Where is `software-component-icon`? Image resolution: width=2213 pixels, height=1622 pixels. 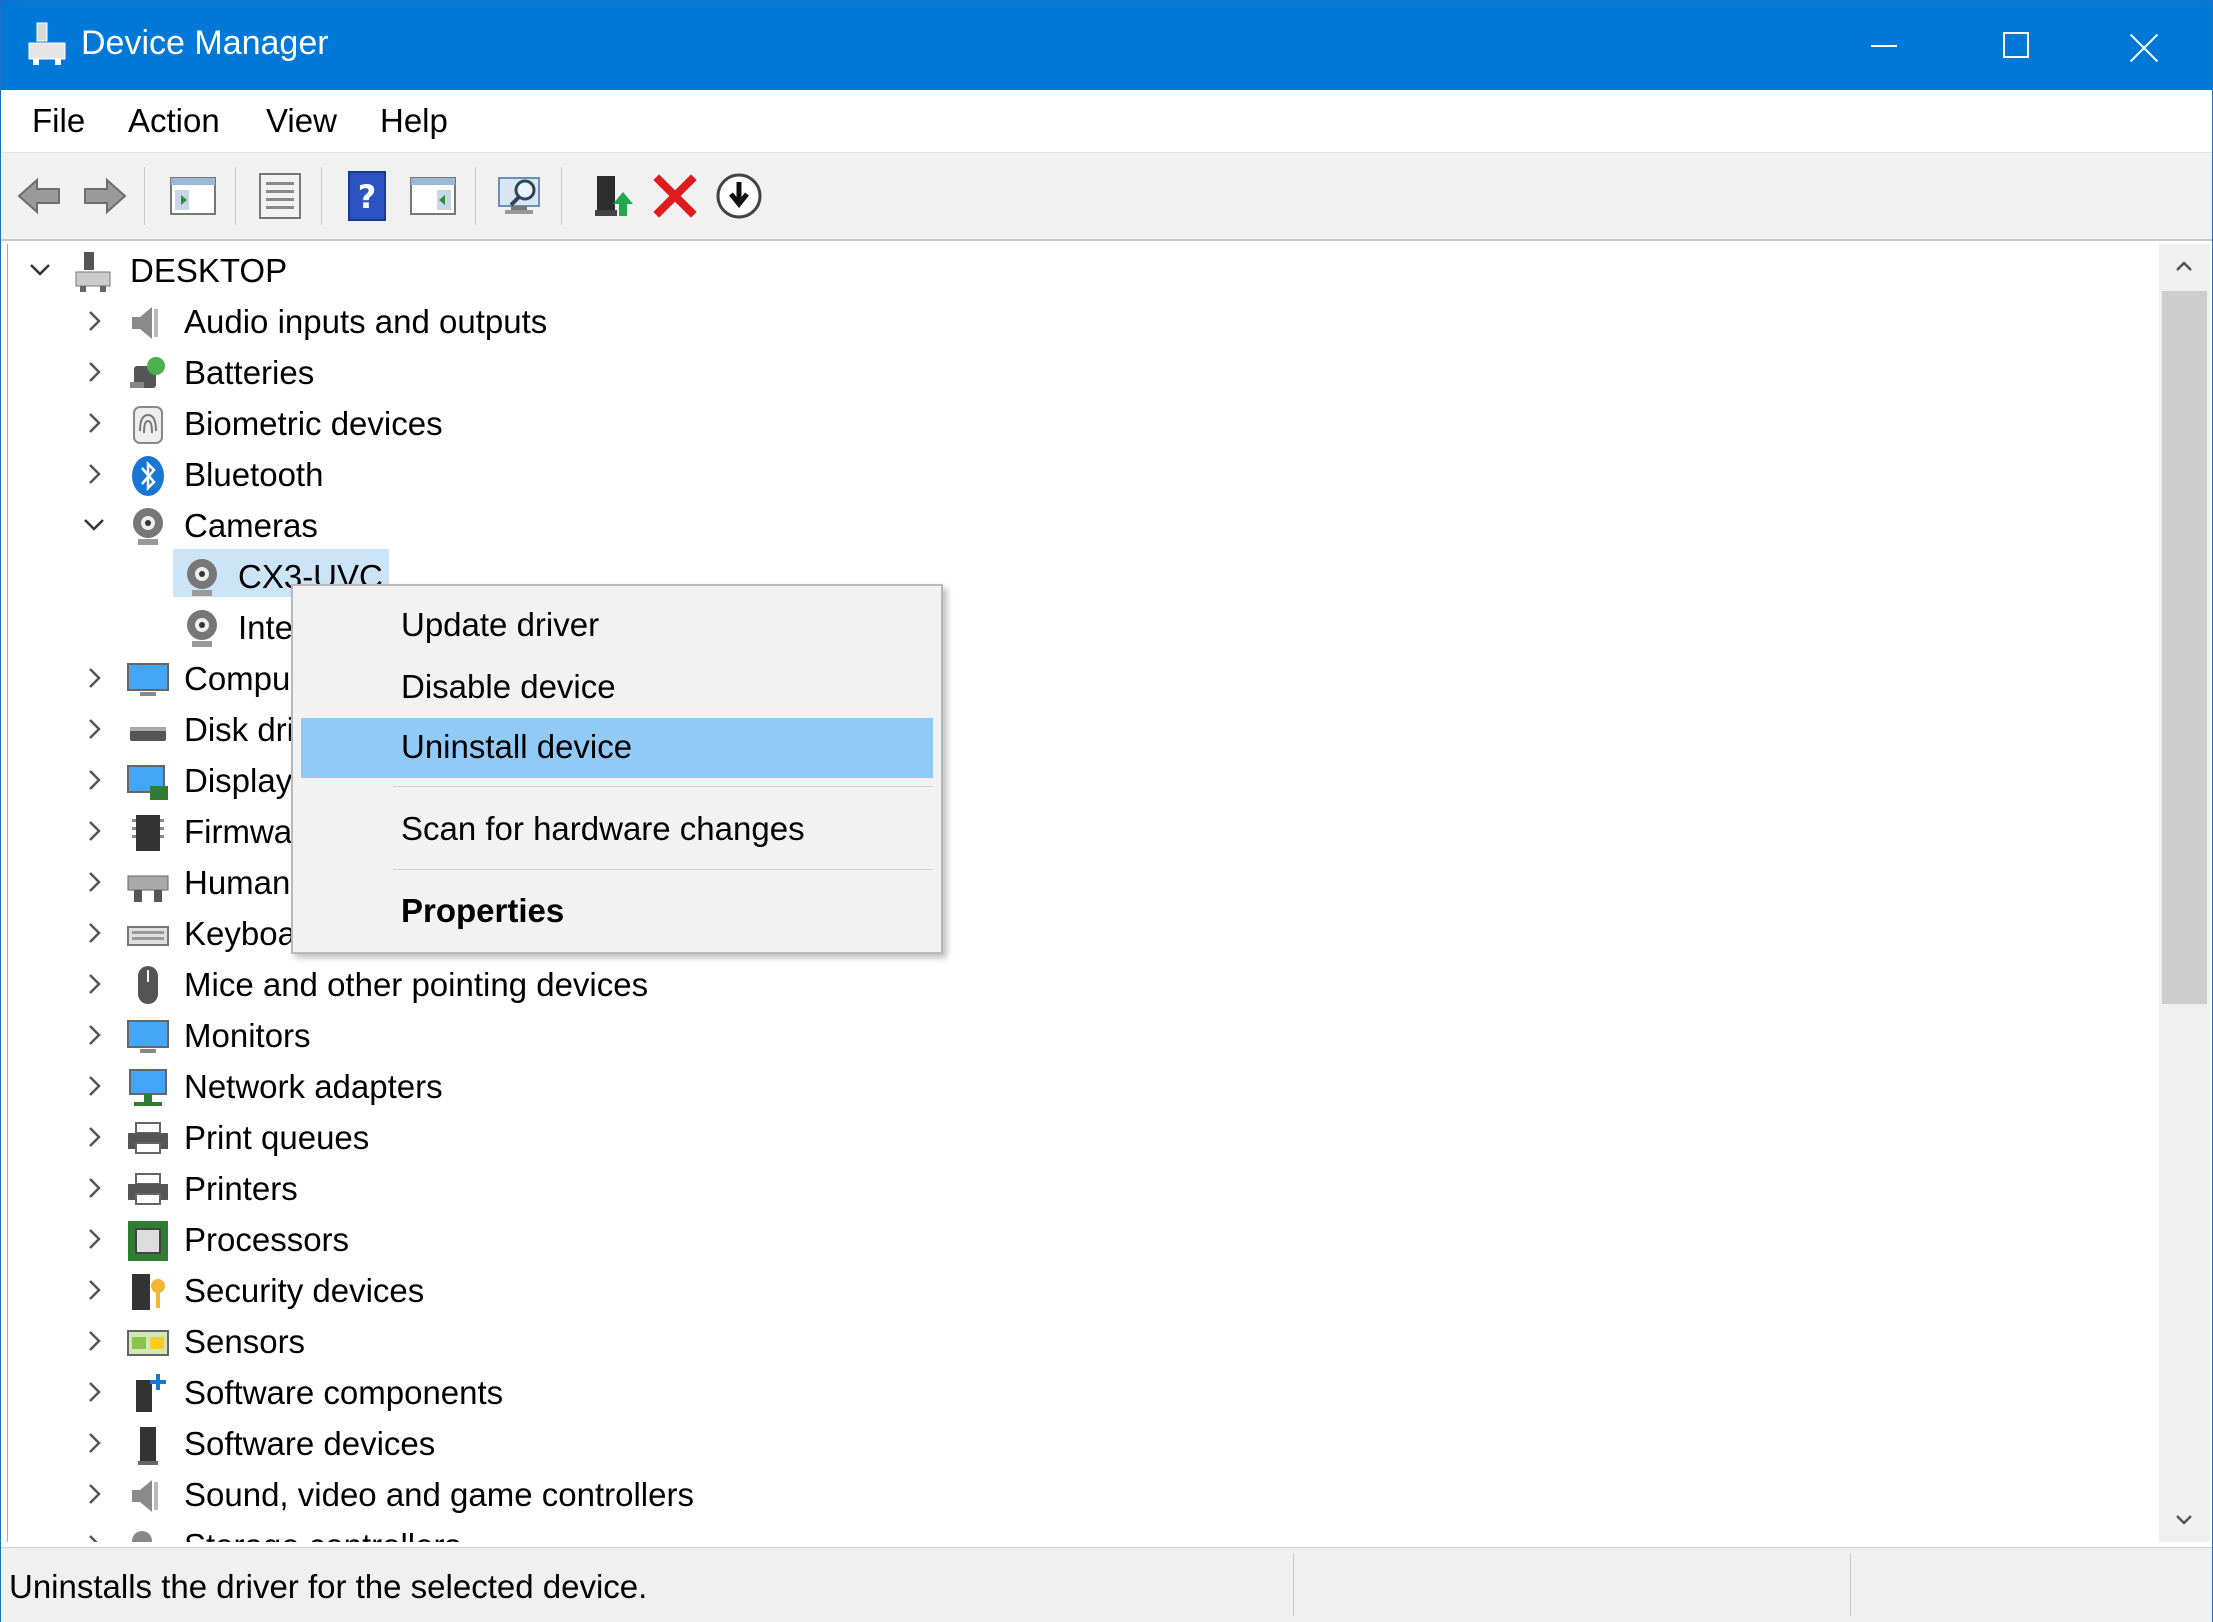
software-component-icon is located at coordinates (151, 1393).